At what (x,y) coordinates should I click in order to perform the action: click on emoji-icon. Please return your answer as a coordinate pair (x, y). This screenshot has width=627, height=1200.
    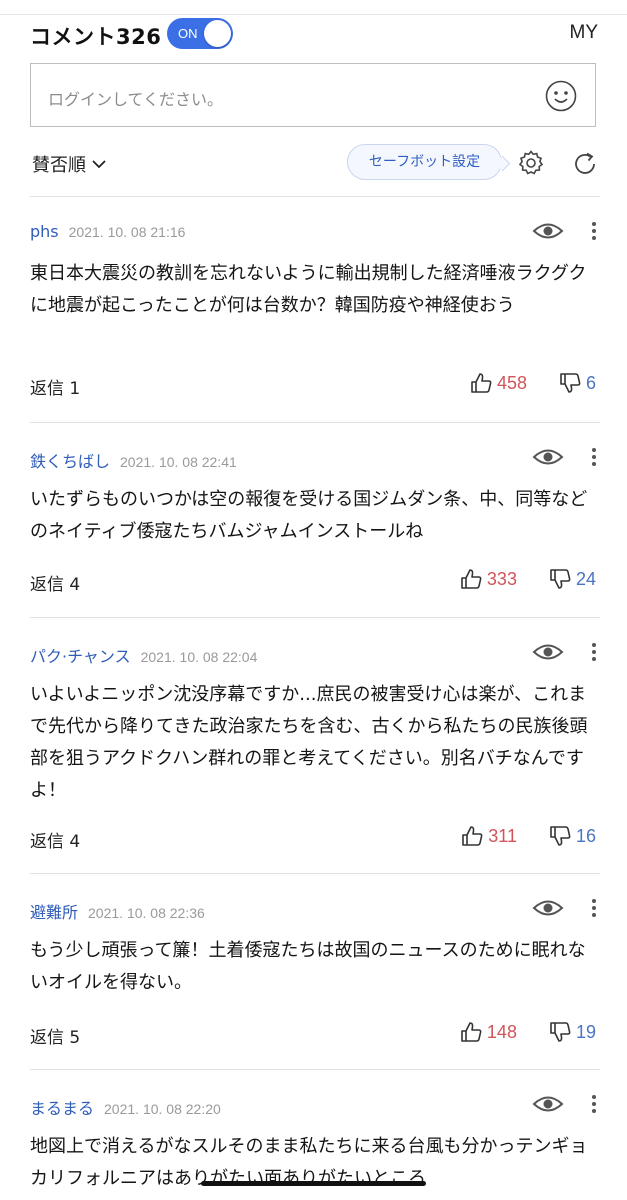
    Looking at the image, I should click on (561, 96).